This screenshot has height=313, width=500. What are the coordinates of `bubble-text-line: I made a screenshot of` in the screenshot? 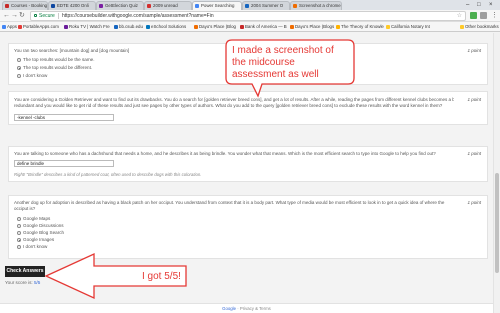 It's located at (283, 50).